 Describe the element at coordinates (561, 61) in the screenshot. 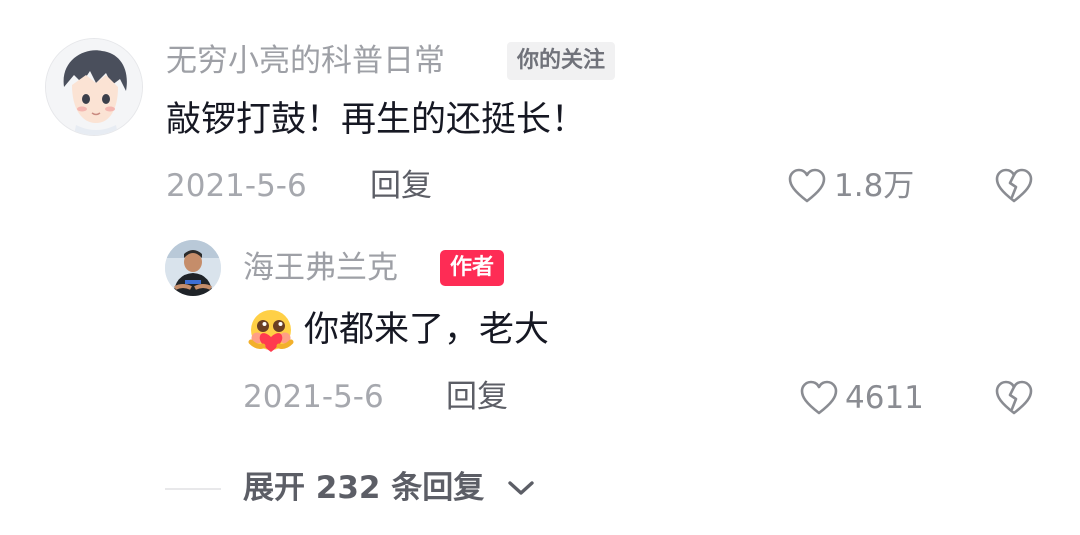

I see `follow-badge: 你的关注` at that location.